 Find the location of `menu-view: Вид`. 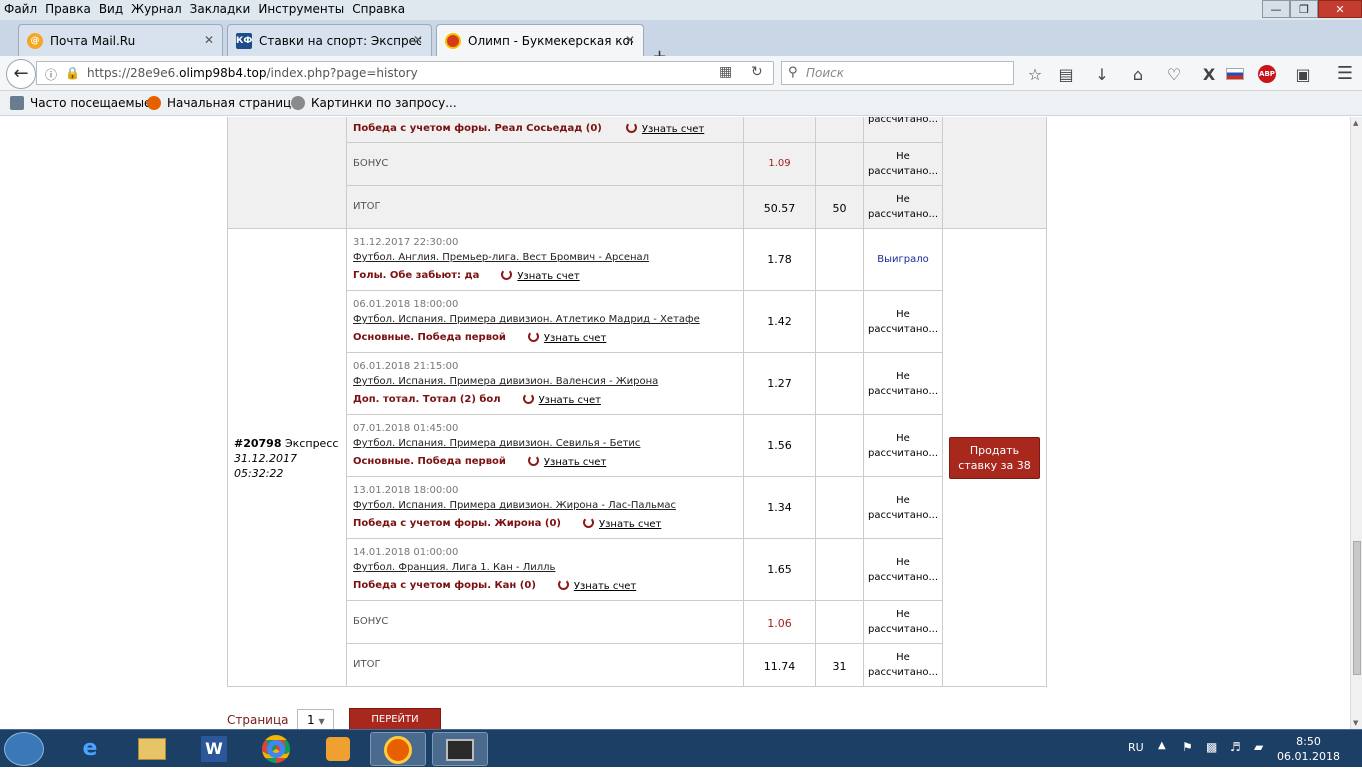

menu-view: Вид is located at coordinates (111, 9).